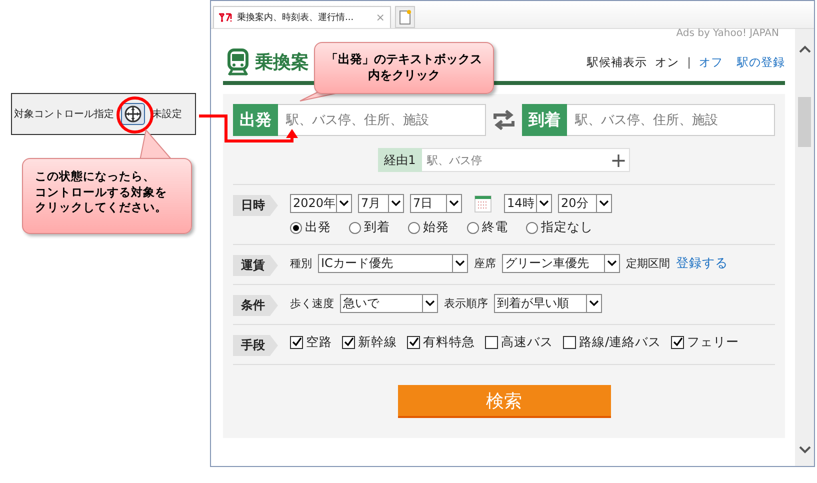  Describe the element at coordinates (561, 263) in the screenshot. I see `dropdown: グリーン車優先` at that location.